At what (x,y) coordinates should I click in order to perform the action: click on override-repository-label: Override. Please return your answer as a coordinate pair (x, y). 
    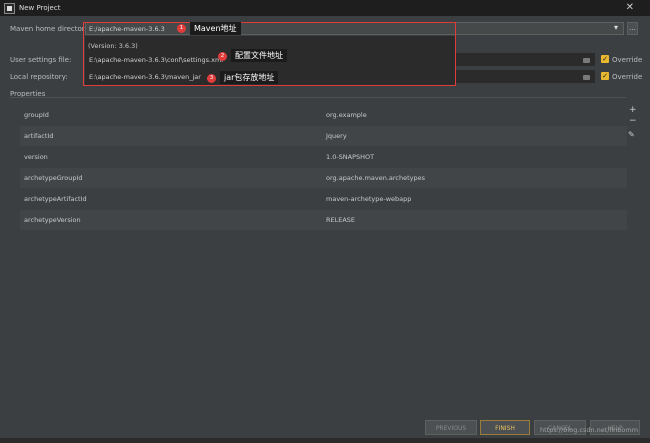
    Looking at the image, I should click on (627, 77).